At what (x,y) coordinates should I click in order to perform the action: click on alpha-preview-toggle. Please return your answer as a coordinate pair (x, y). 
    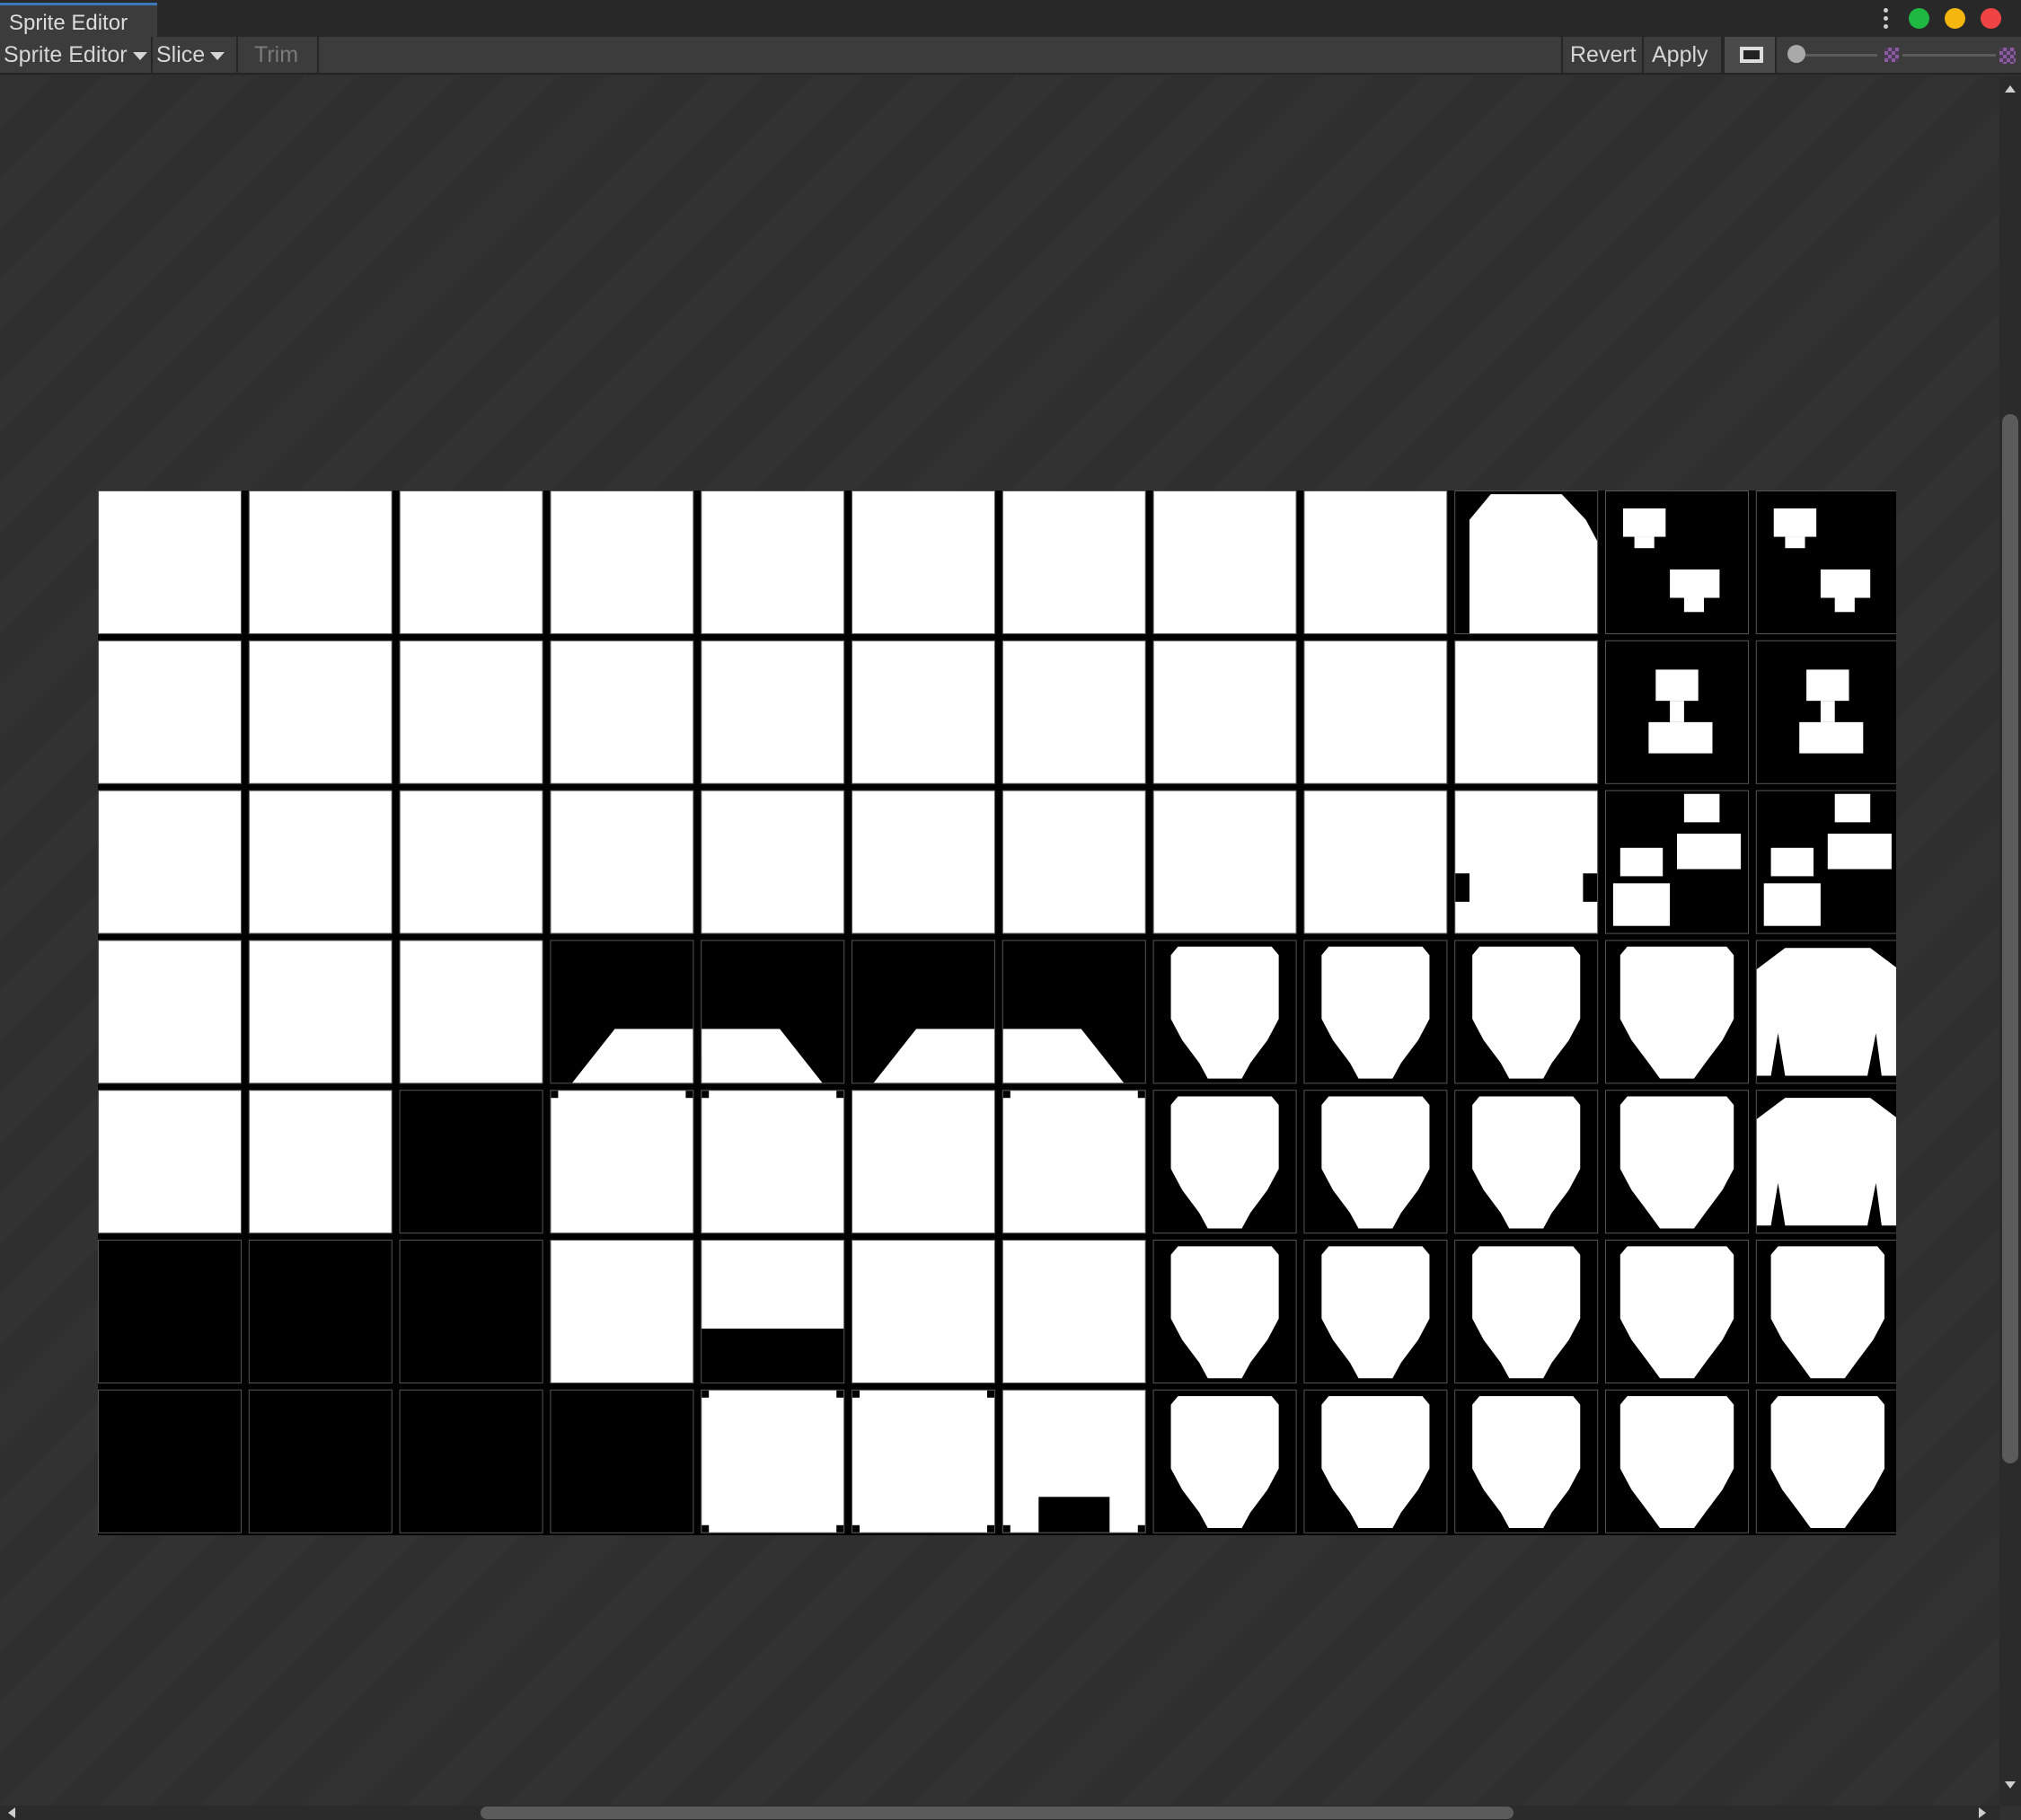
    Looking at the image, I should click on (1750, 55).